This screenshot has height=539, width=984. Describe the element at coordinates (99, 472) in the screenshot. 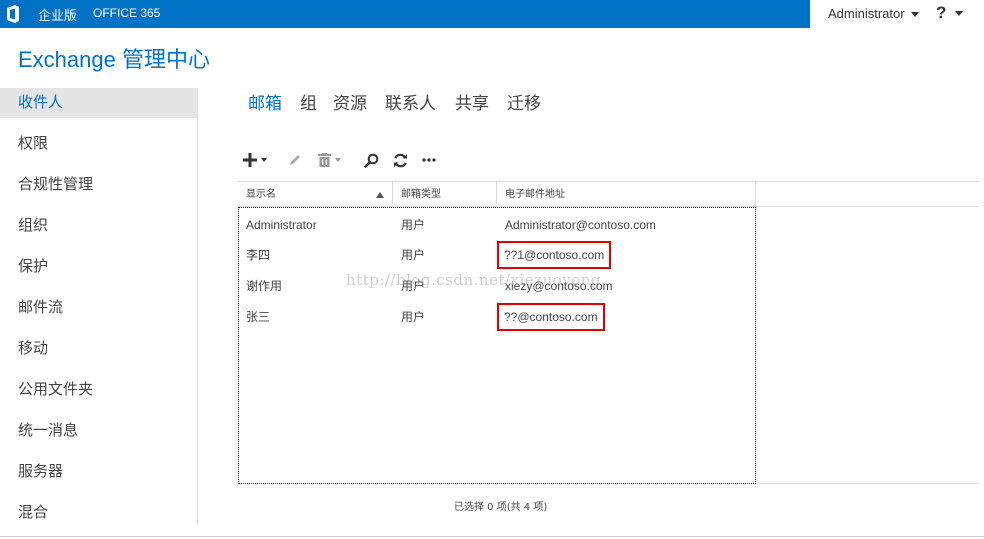

I see `nav-item-servers: 服务器` at that location.